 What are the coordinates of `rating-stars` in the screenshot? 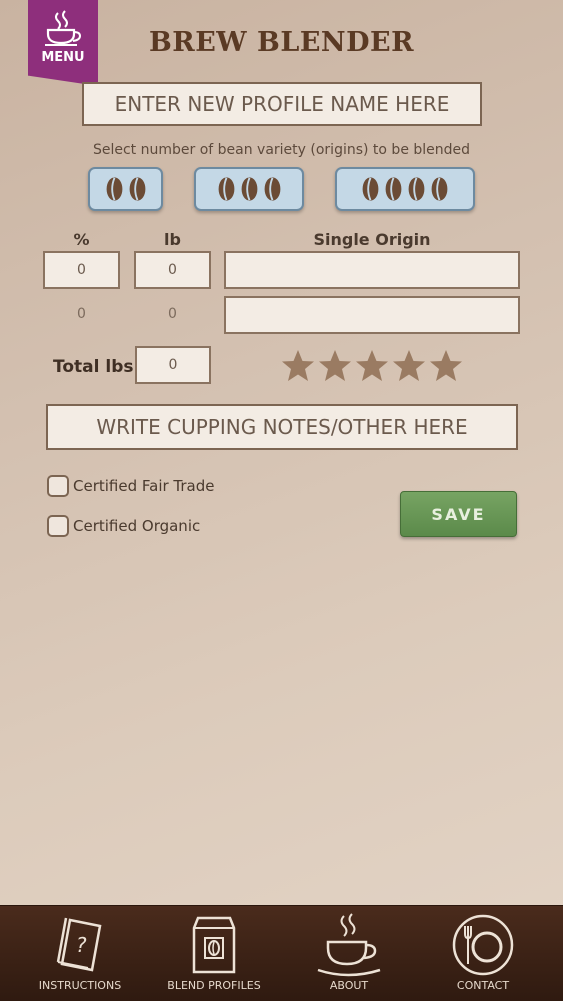 It's located at (372, 366).